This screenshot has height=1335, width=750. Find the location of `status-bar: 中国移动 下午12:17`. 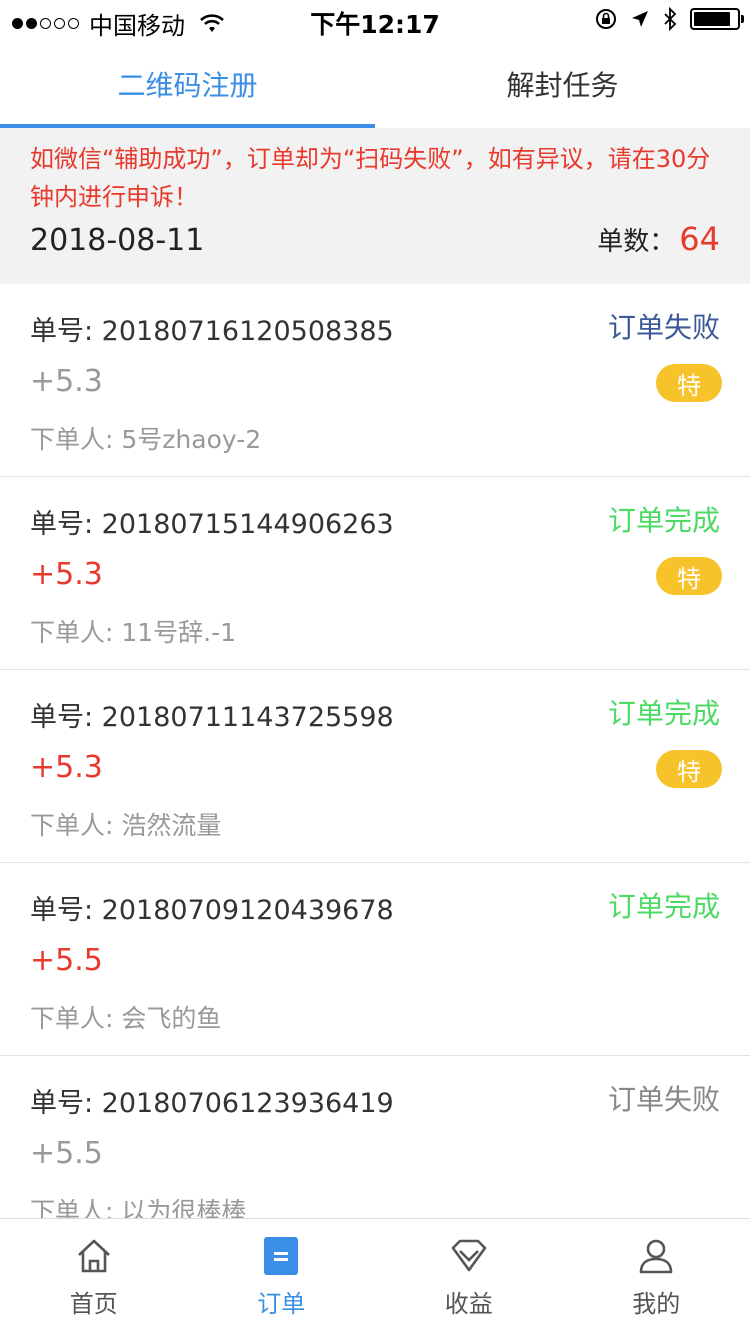

status-bar: 中国移动 下午12:17 is located at coordinates (375, 20).